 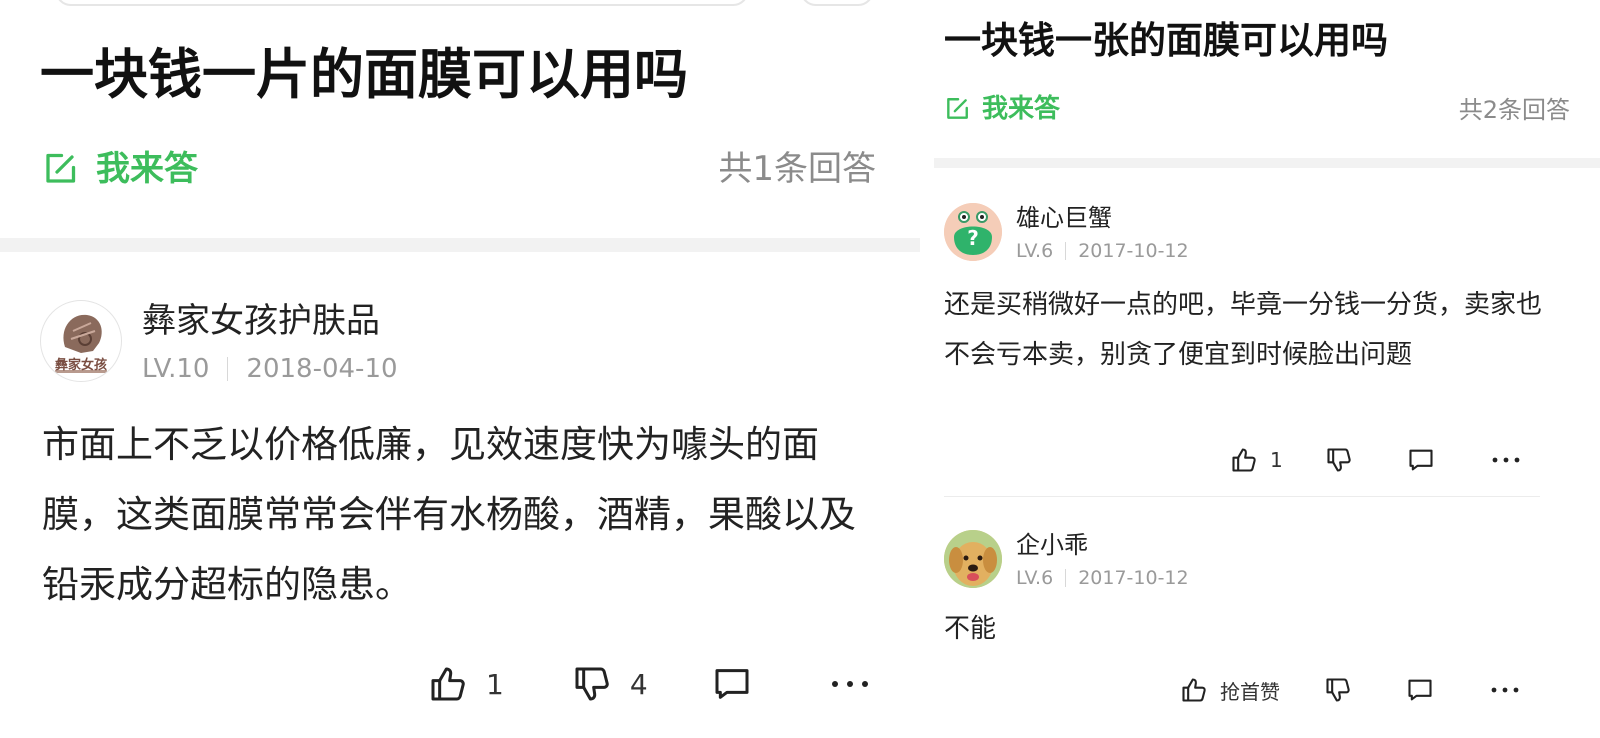 I want to click on like-button: 抢首赞, so click(x=1230, y=690).